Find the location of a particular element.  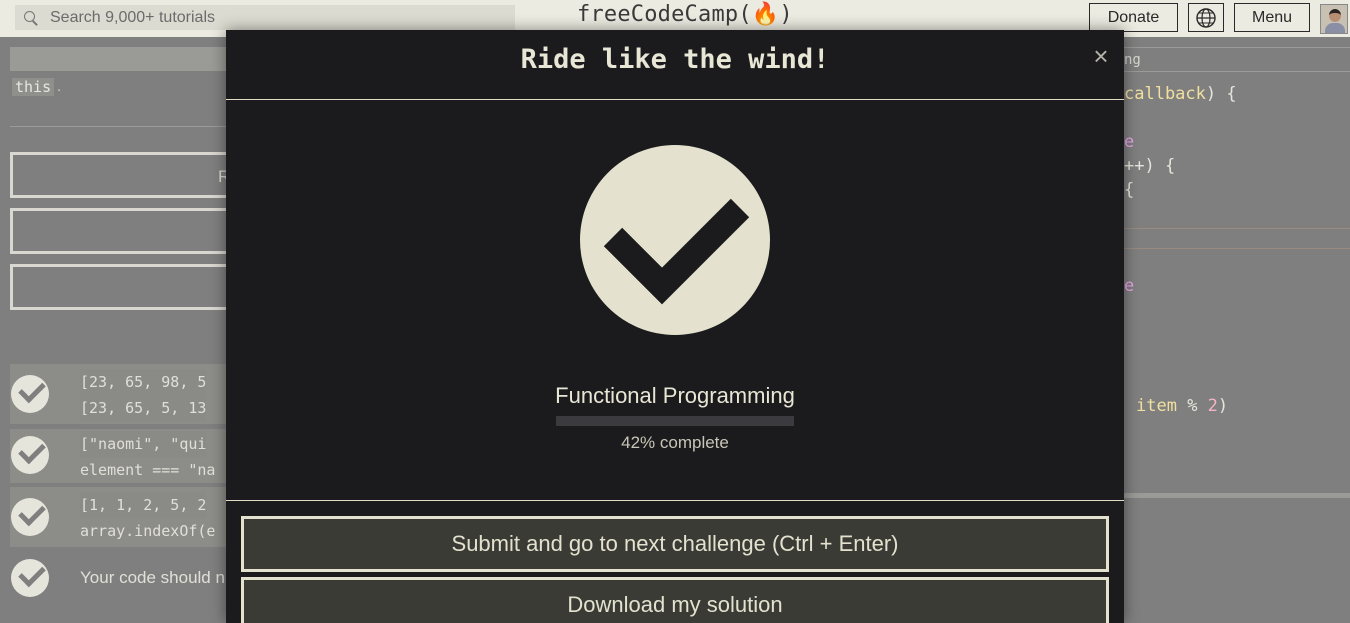

code-token: ) { is located at coordinates (1221, 94).